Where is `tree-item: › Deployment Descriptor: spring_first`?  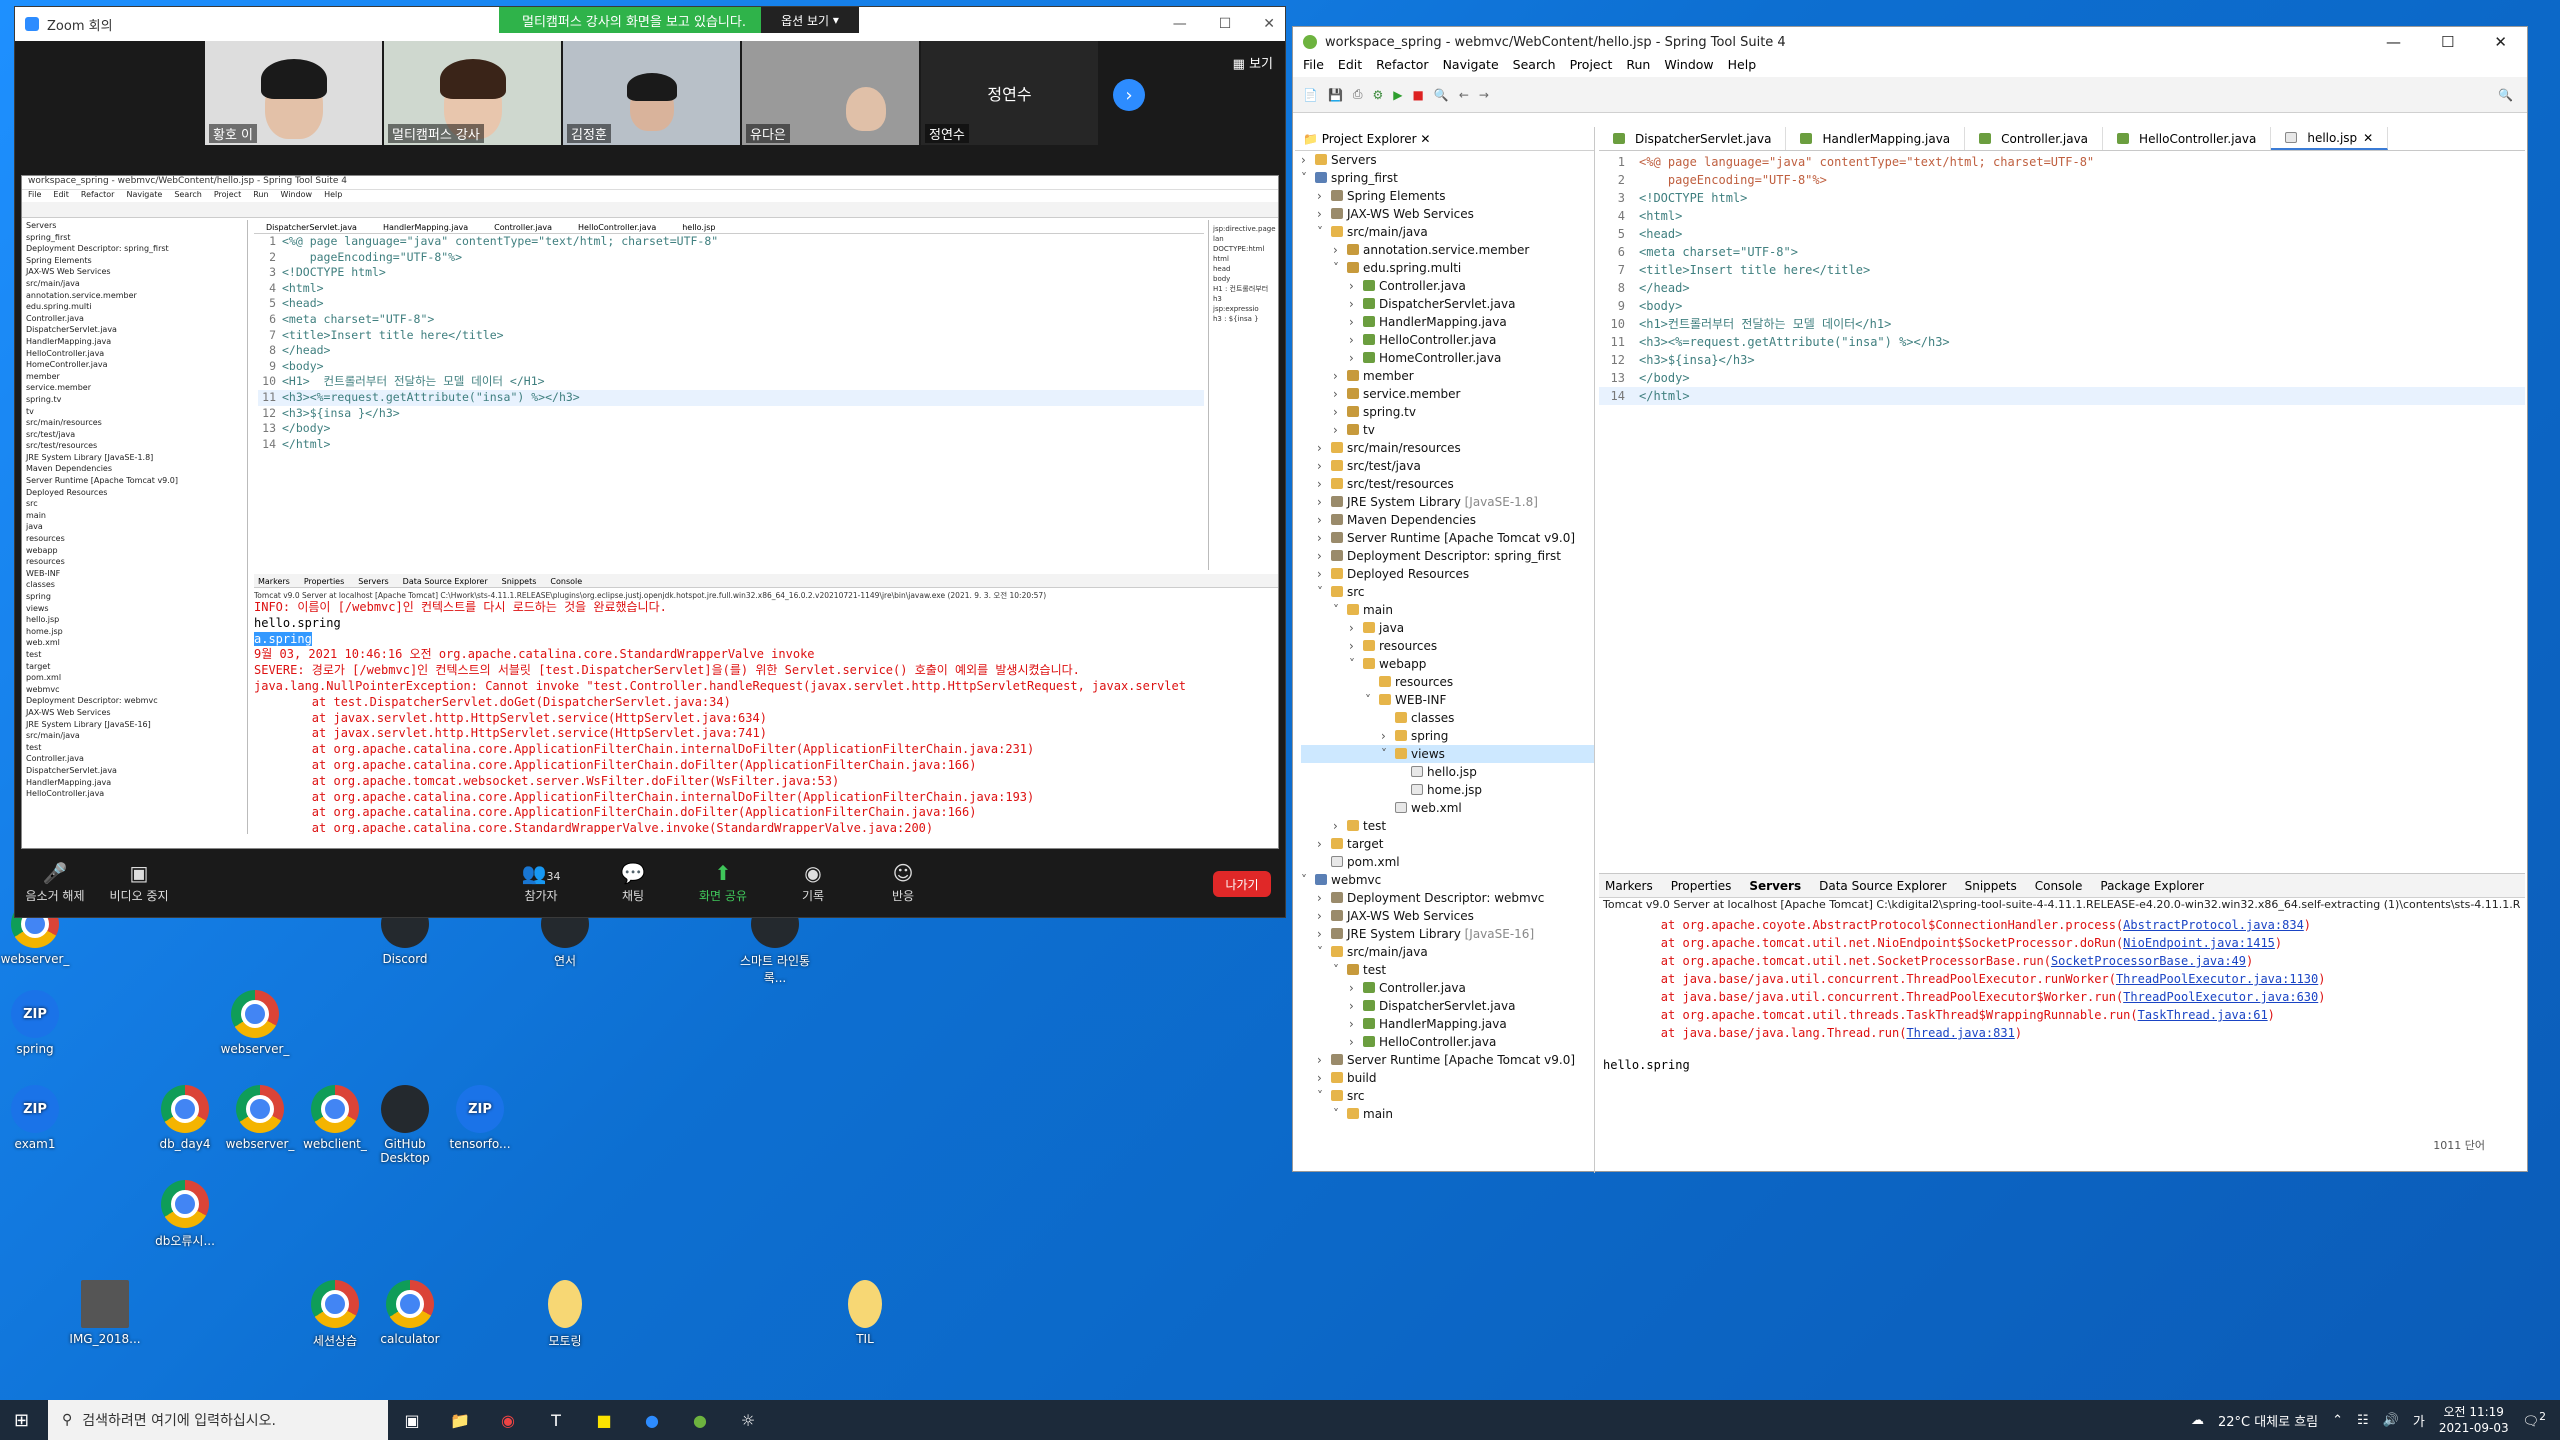 tree-item: › Deployment Descriptor: spring_first is located at coordinates (1447, 556).